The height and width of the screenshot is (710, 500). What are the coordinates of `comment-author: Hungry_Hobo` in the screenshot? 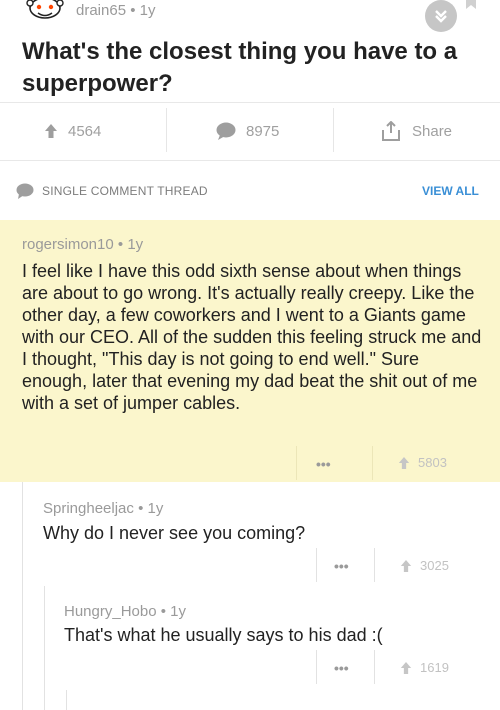 It's located at (110, 611).